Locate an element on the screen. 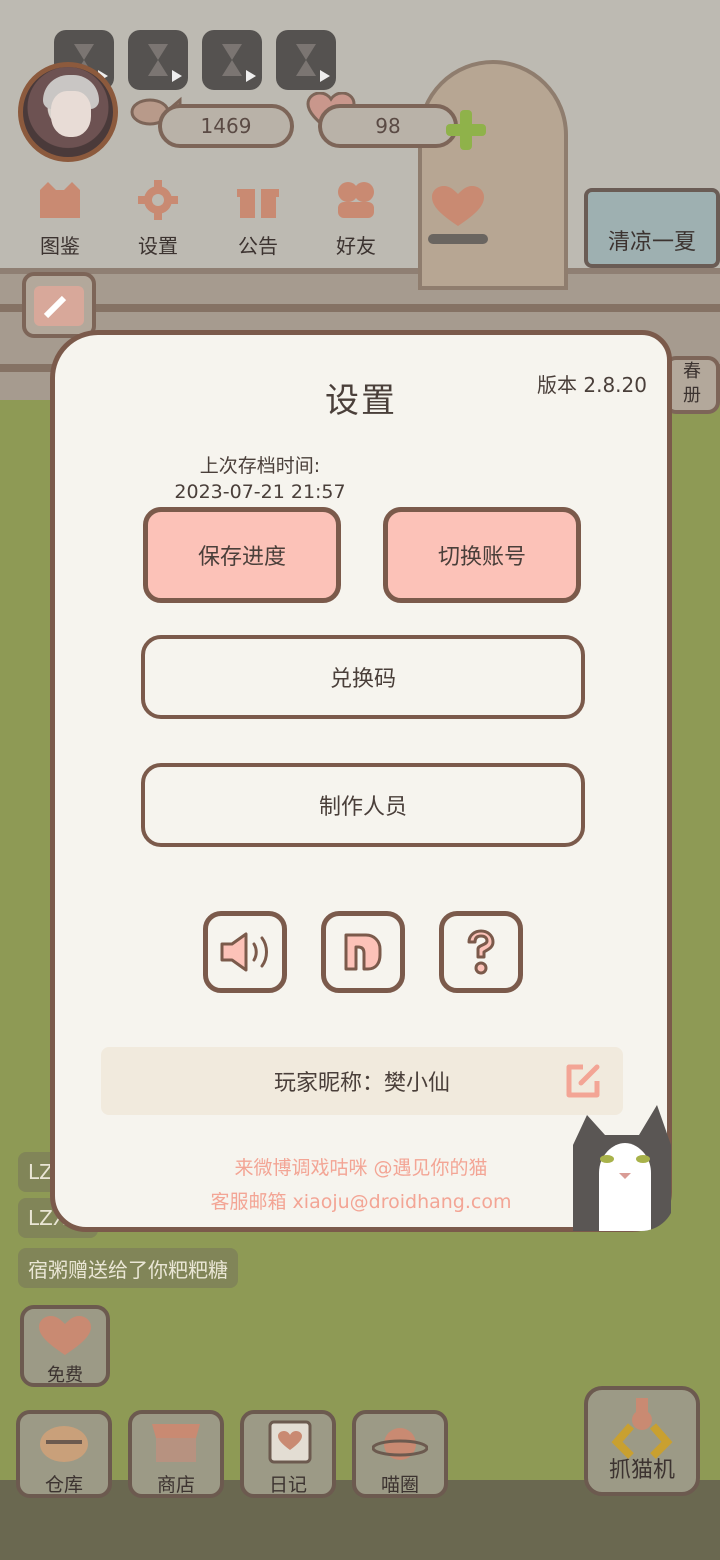 This screenshot has height=1560, width=720. event-banner: 清凉一夏 is located at coordinates (652, 228).